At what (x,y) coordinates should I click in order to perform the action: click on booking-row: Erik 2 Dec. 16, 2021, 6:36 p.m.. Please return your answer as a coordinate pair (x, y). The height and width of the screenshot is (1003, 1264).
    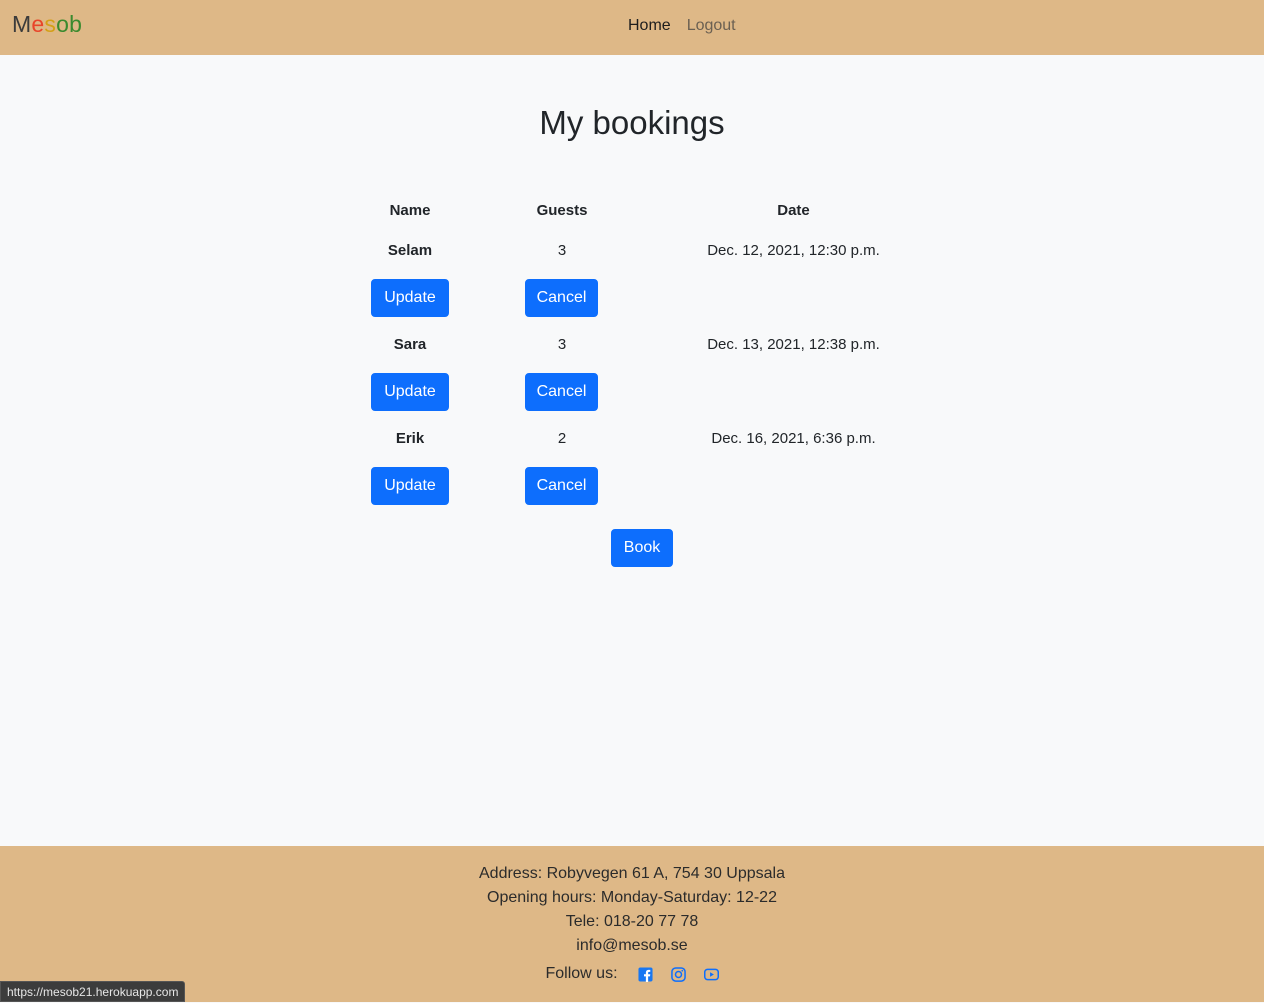
    Looking at the image, I should click on (632, 439).